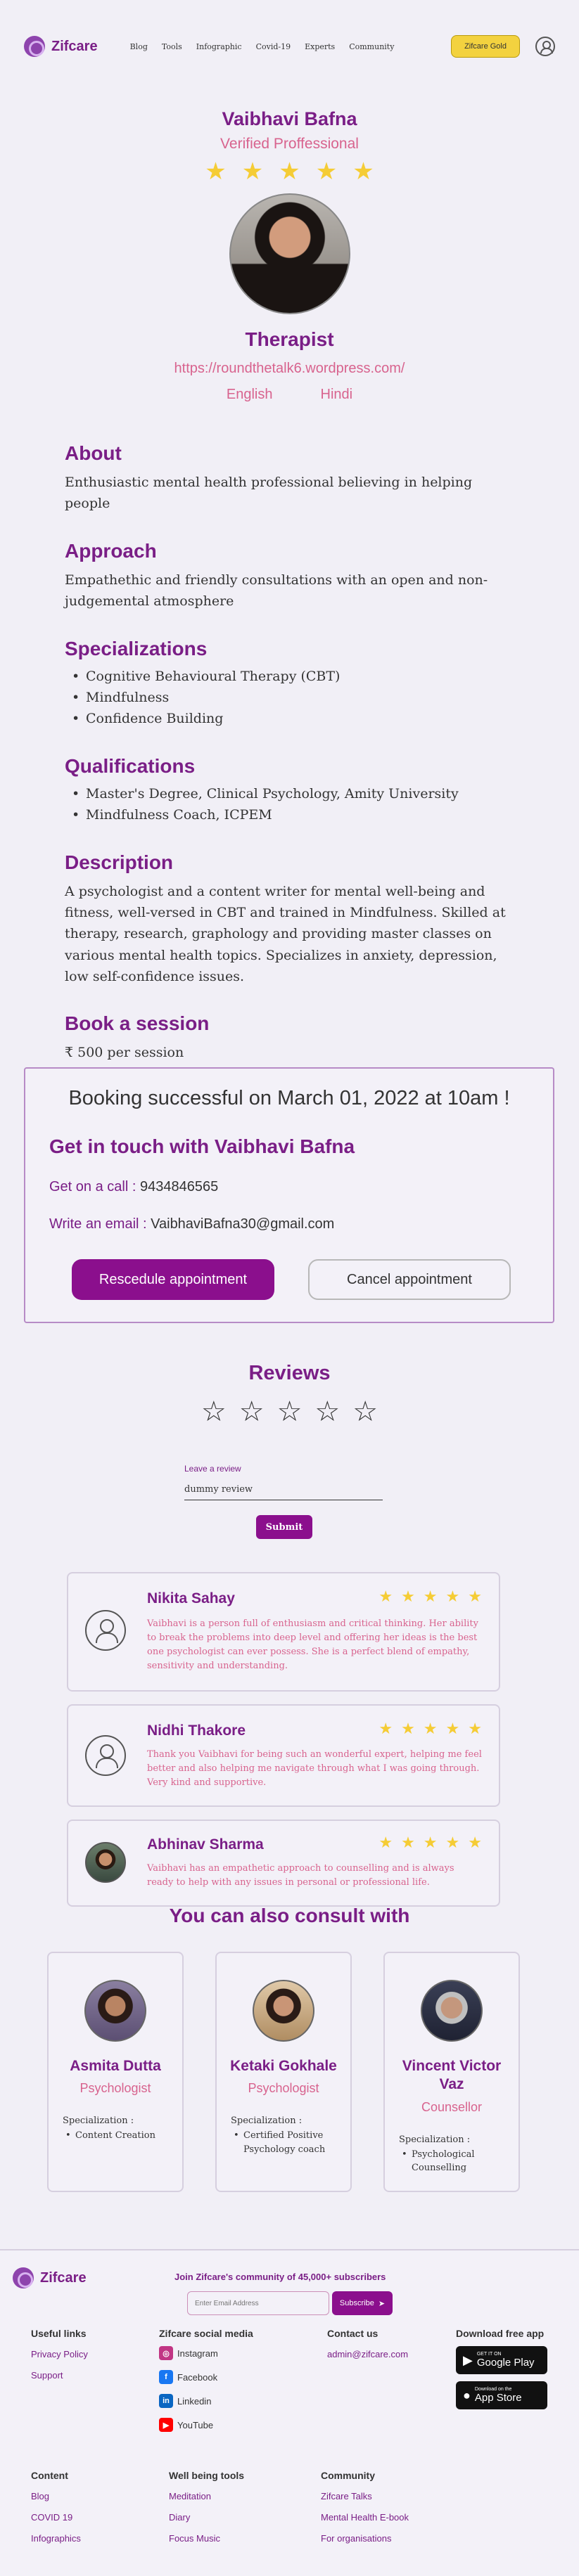 The height and width of the screenshot is (2576, 579). Describe the element at coordinates (454, 2161) in the screenshot. I see `list-item: Psychological Counselling` at that location.